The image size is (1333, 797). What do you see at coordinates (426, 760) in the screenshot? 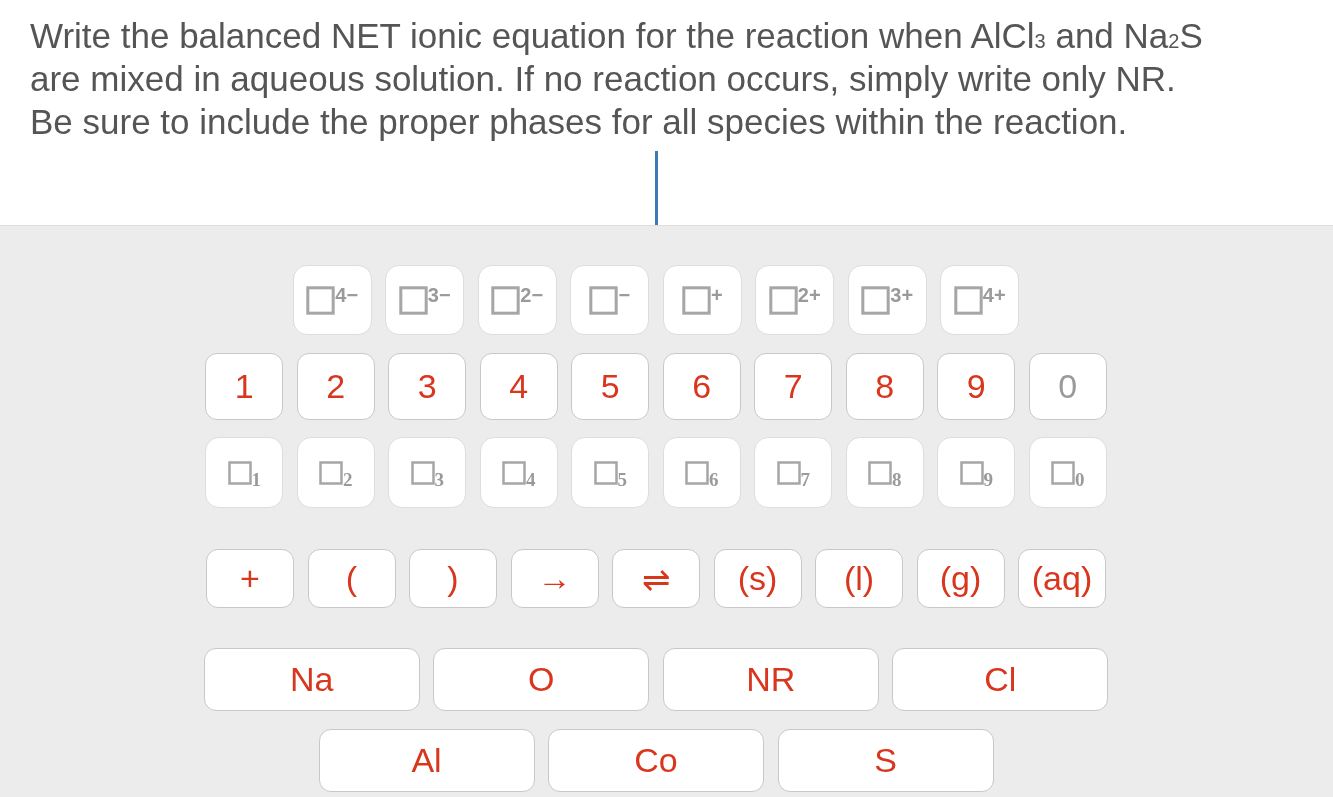
I see `element-key: Al` at bounding box center [426, 760].